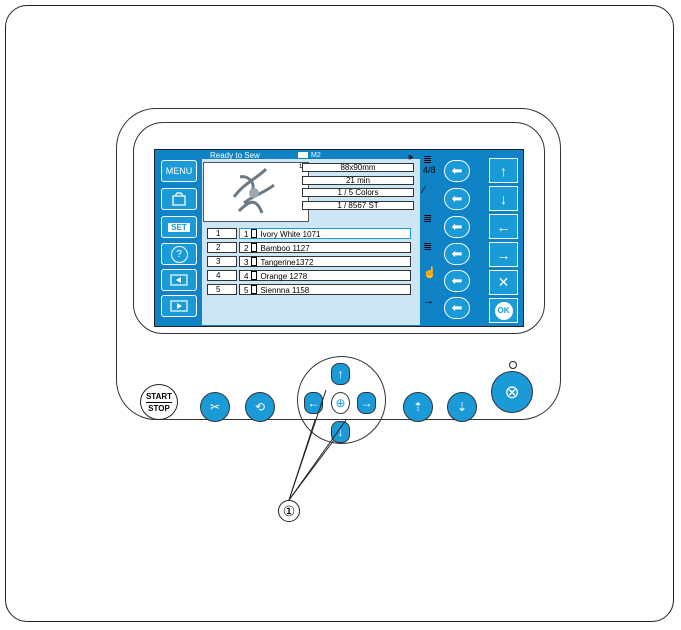  What do you see at coordinates (317, 445) in the screenshot?
I see `callout-lines` at bounding box center [317, 445].